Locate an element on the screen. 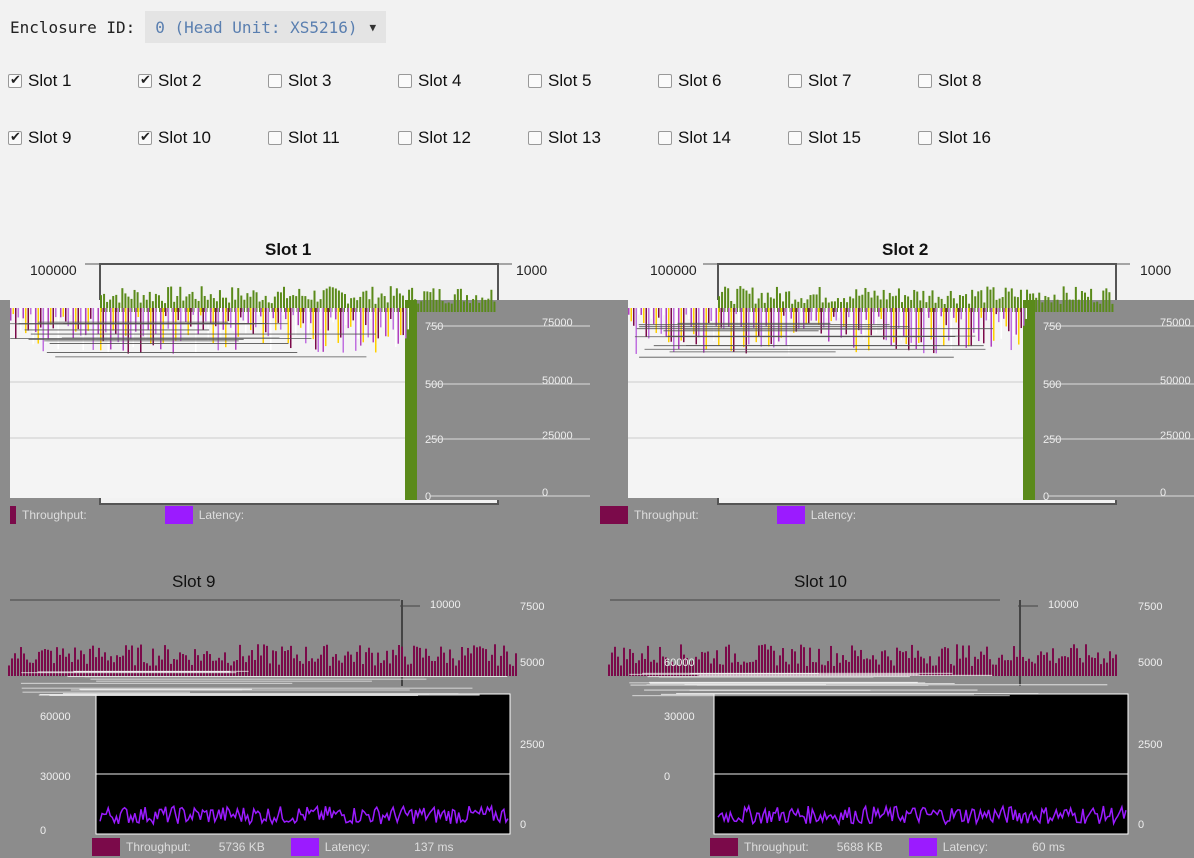 The height and width of the screenshot is (858, 1194). slot-checkbox: Slot 16 is located at coordinates (983, 138).